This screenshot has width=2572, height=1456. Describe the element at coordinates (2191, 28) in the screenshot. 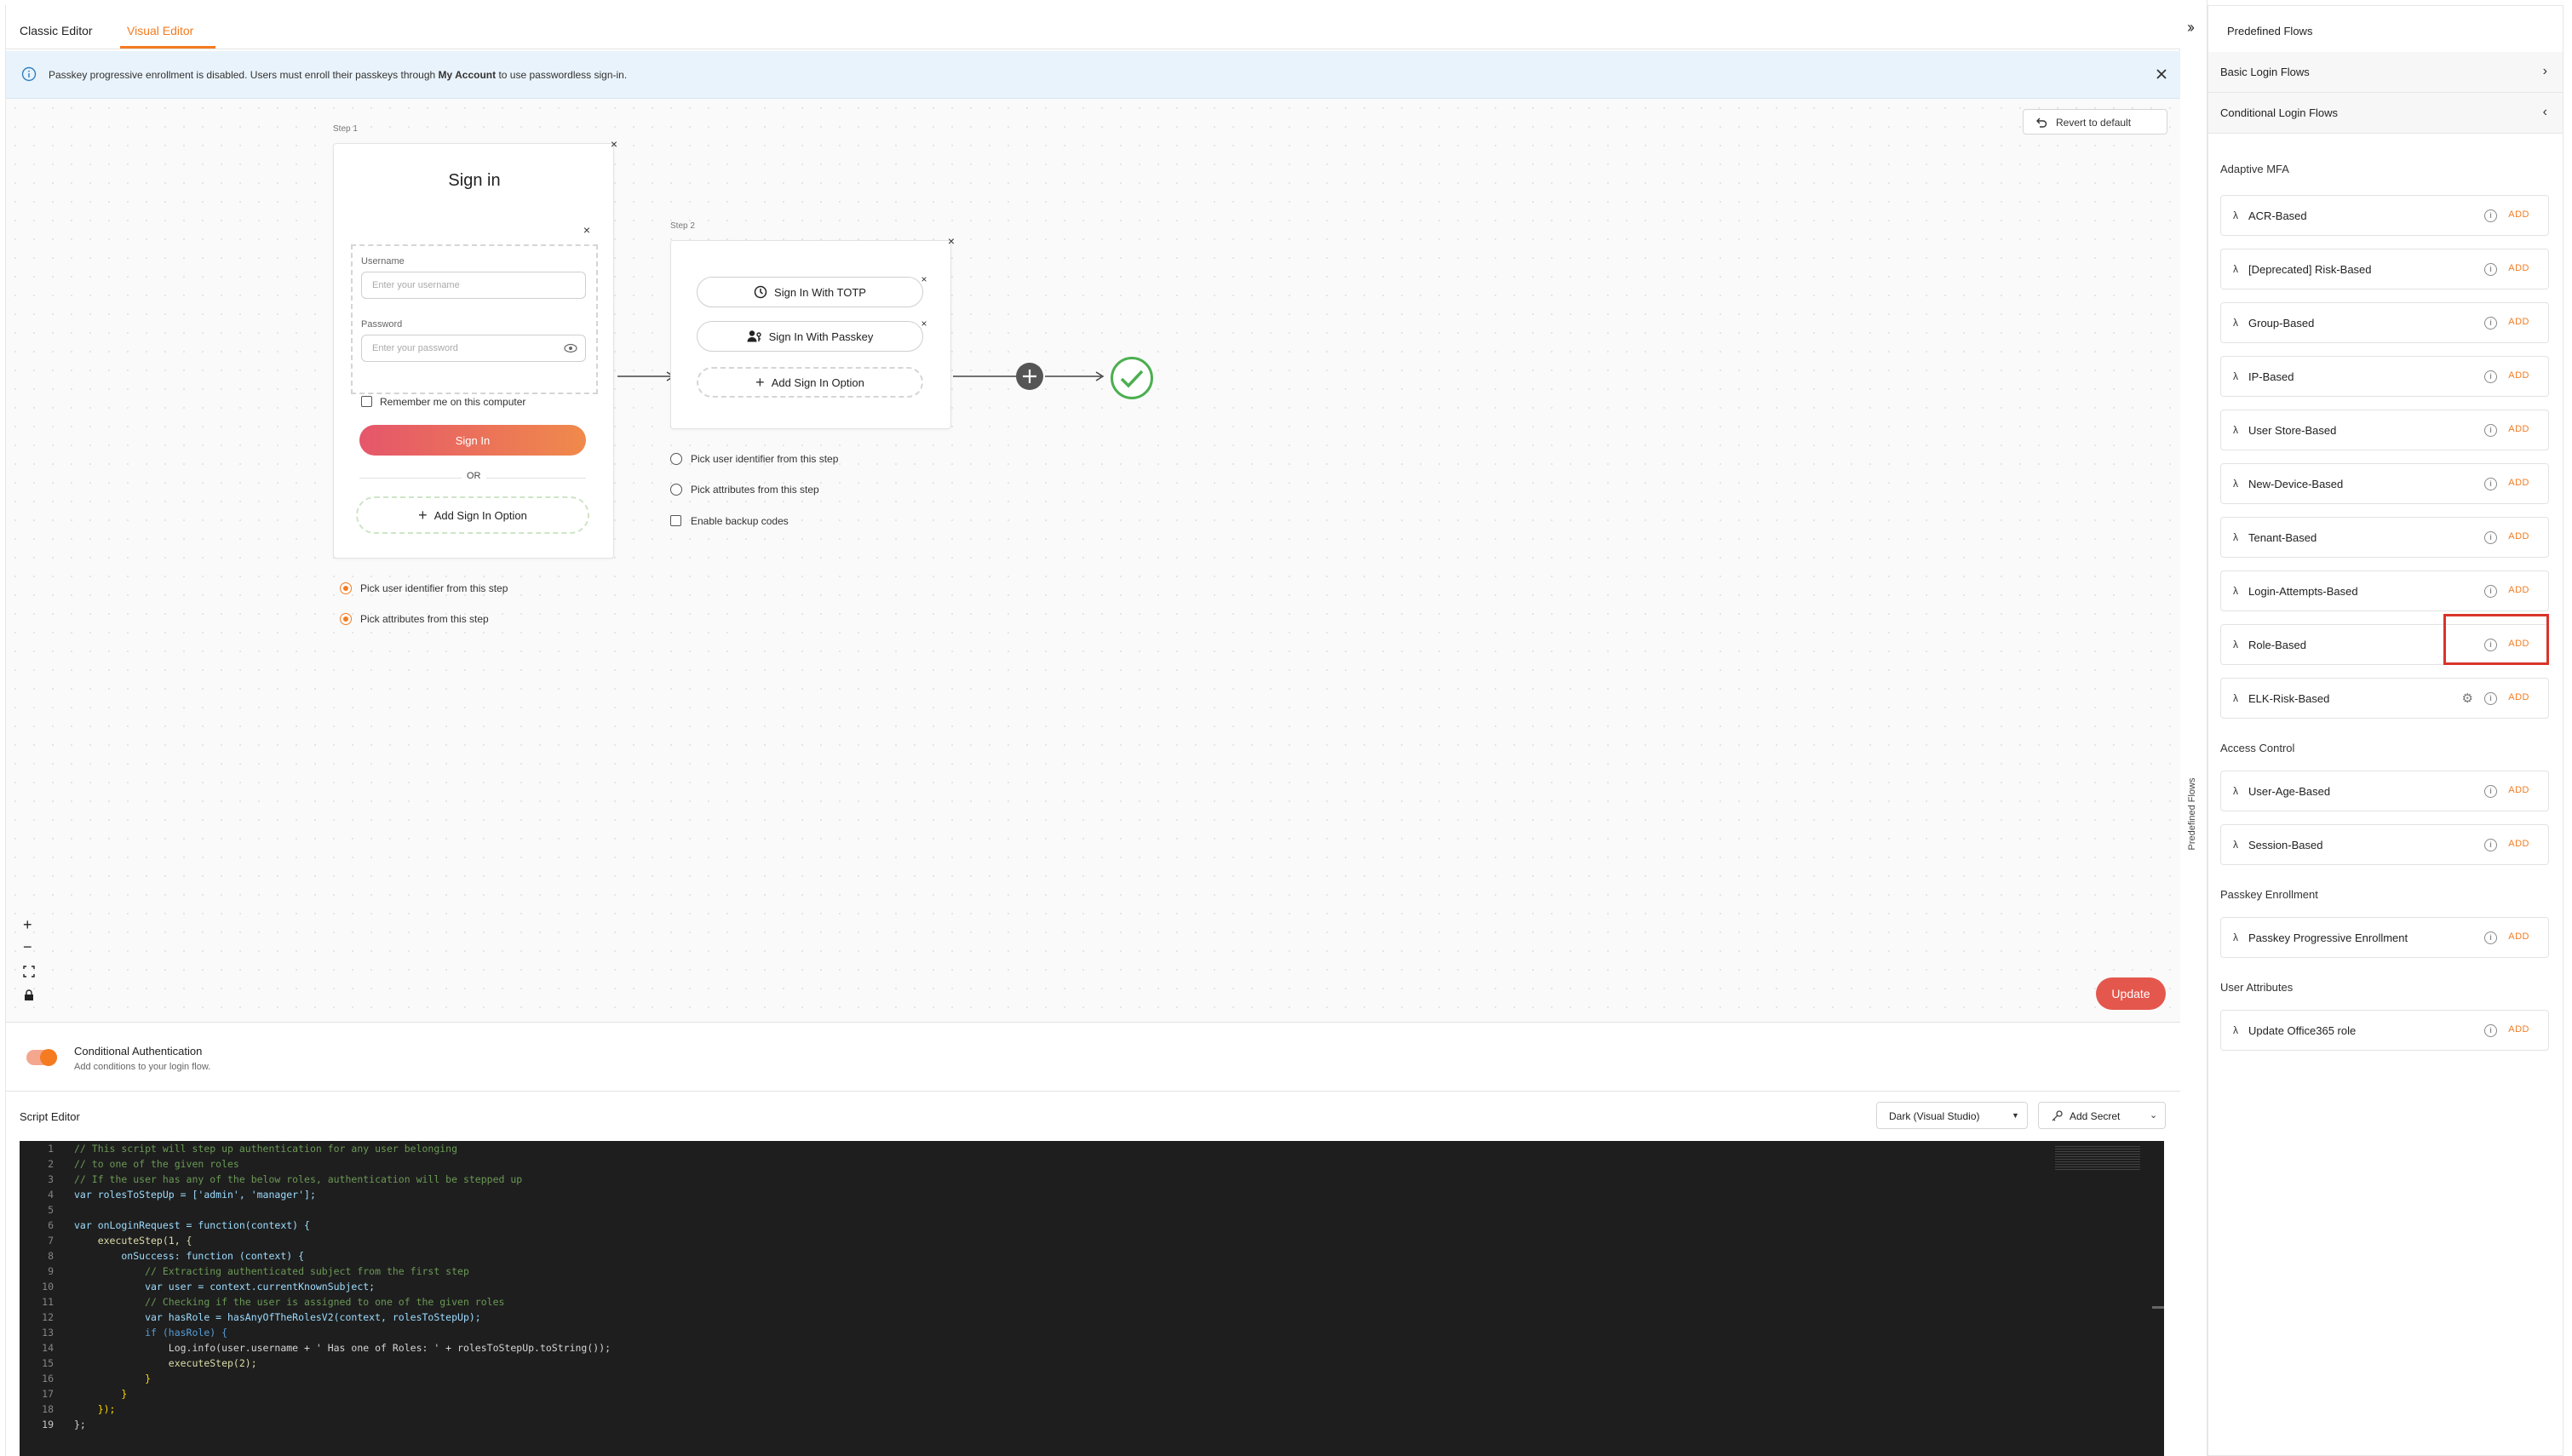

I see `double-chevron-right-icon: ››` at that location.